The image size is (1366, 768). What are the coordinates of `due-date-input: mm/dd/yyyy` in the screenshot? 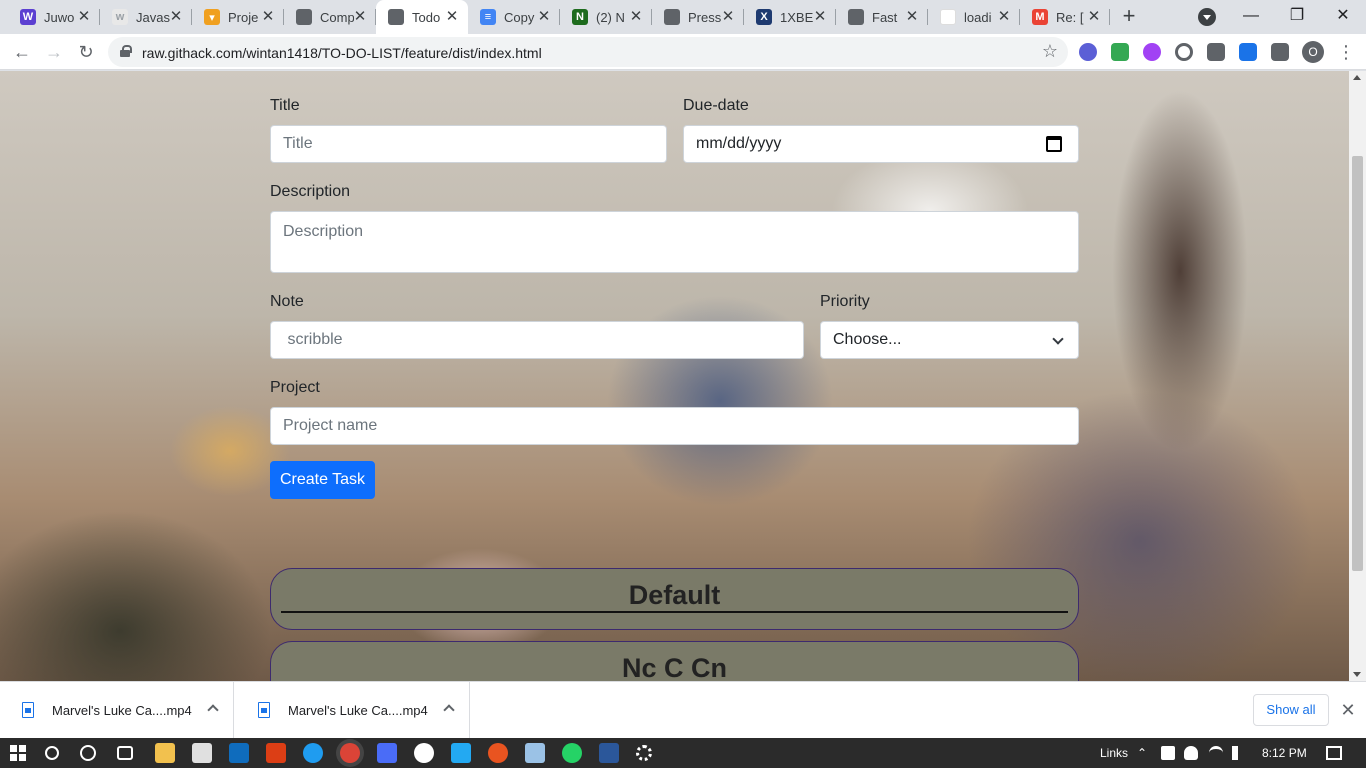 It's located at (881, 144).